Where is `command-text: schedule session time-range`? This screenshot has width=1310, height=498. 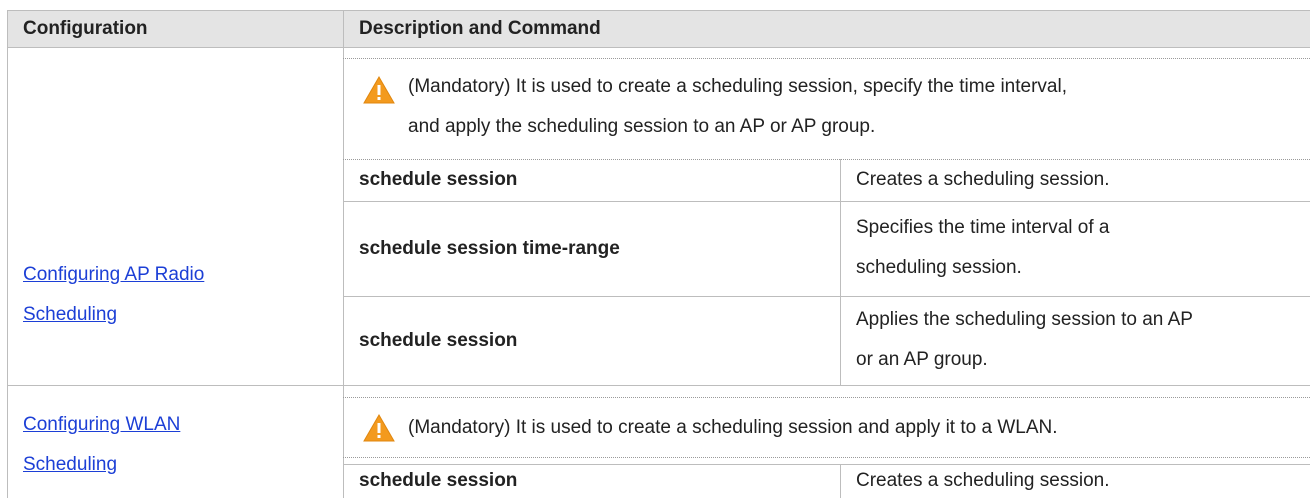
command-text: schedule session time-range is located at coordinates (489, 248).